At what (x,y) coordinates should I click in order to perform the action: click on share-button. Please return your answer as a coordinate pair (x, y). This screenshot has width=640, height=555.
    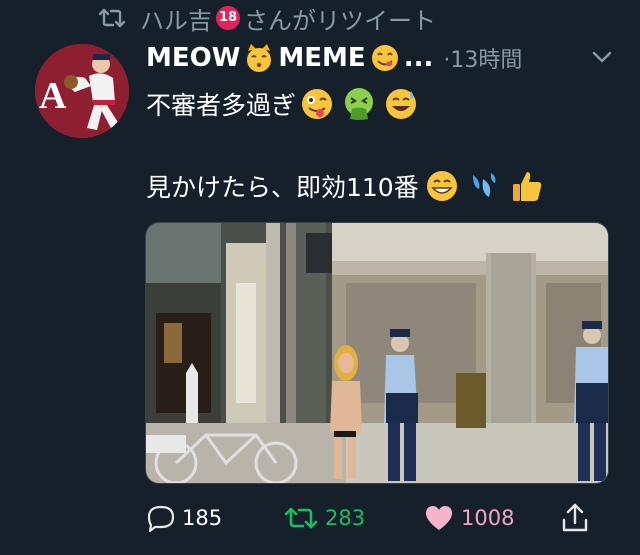
    Looking at the image, I should click on (578, 518).